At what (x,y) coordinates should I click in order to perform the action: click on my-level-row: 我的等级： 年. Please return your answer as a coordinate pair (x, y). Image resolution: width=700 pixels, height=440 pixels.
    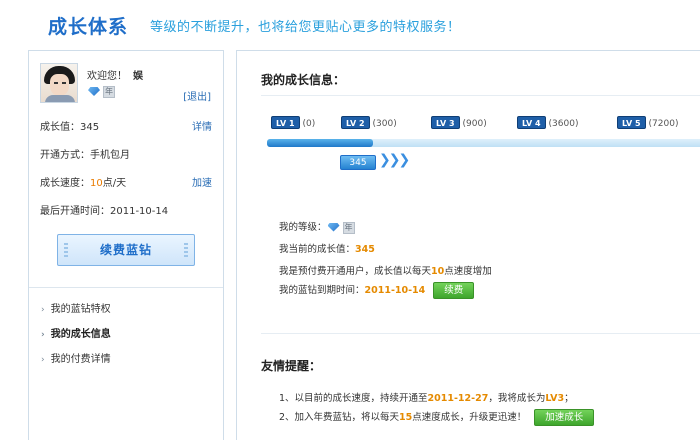
    Looking at the image, I should click on (317, 226).